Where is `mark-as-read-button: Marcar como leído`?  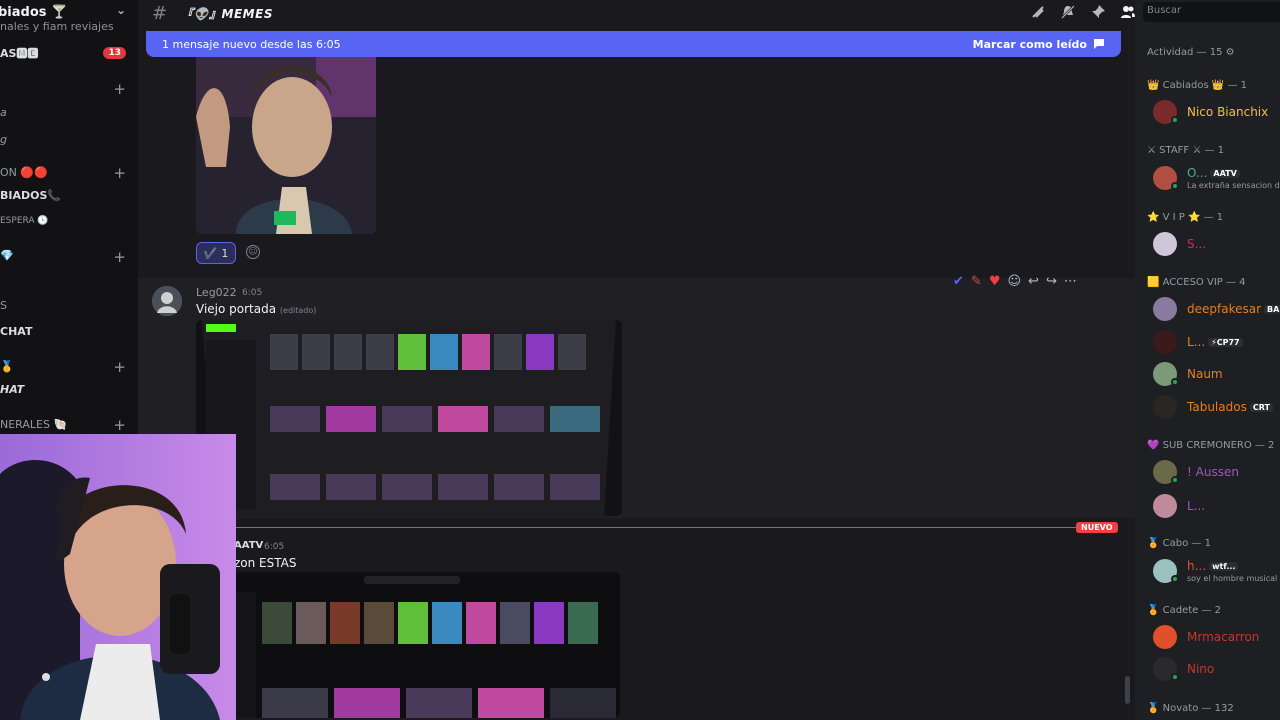 mark-as-read-button: Marcar como leído is located at coordinates (1039, 44).